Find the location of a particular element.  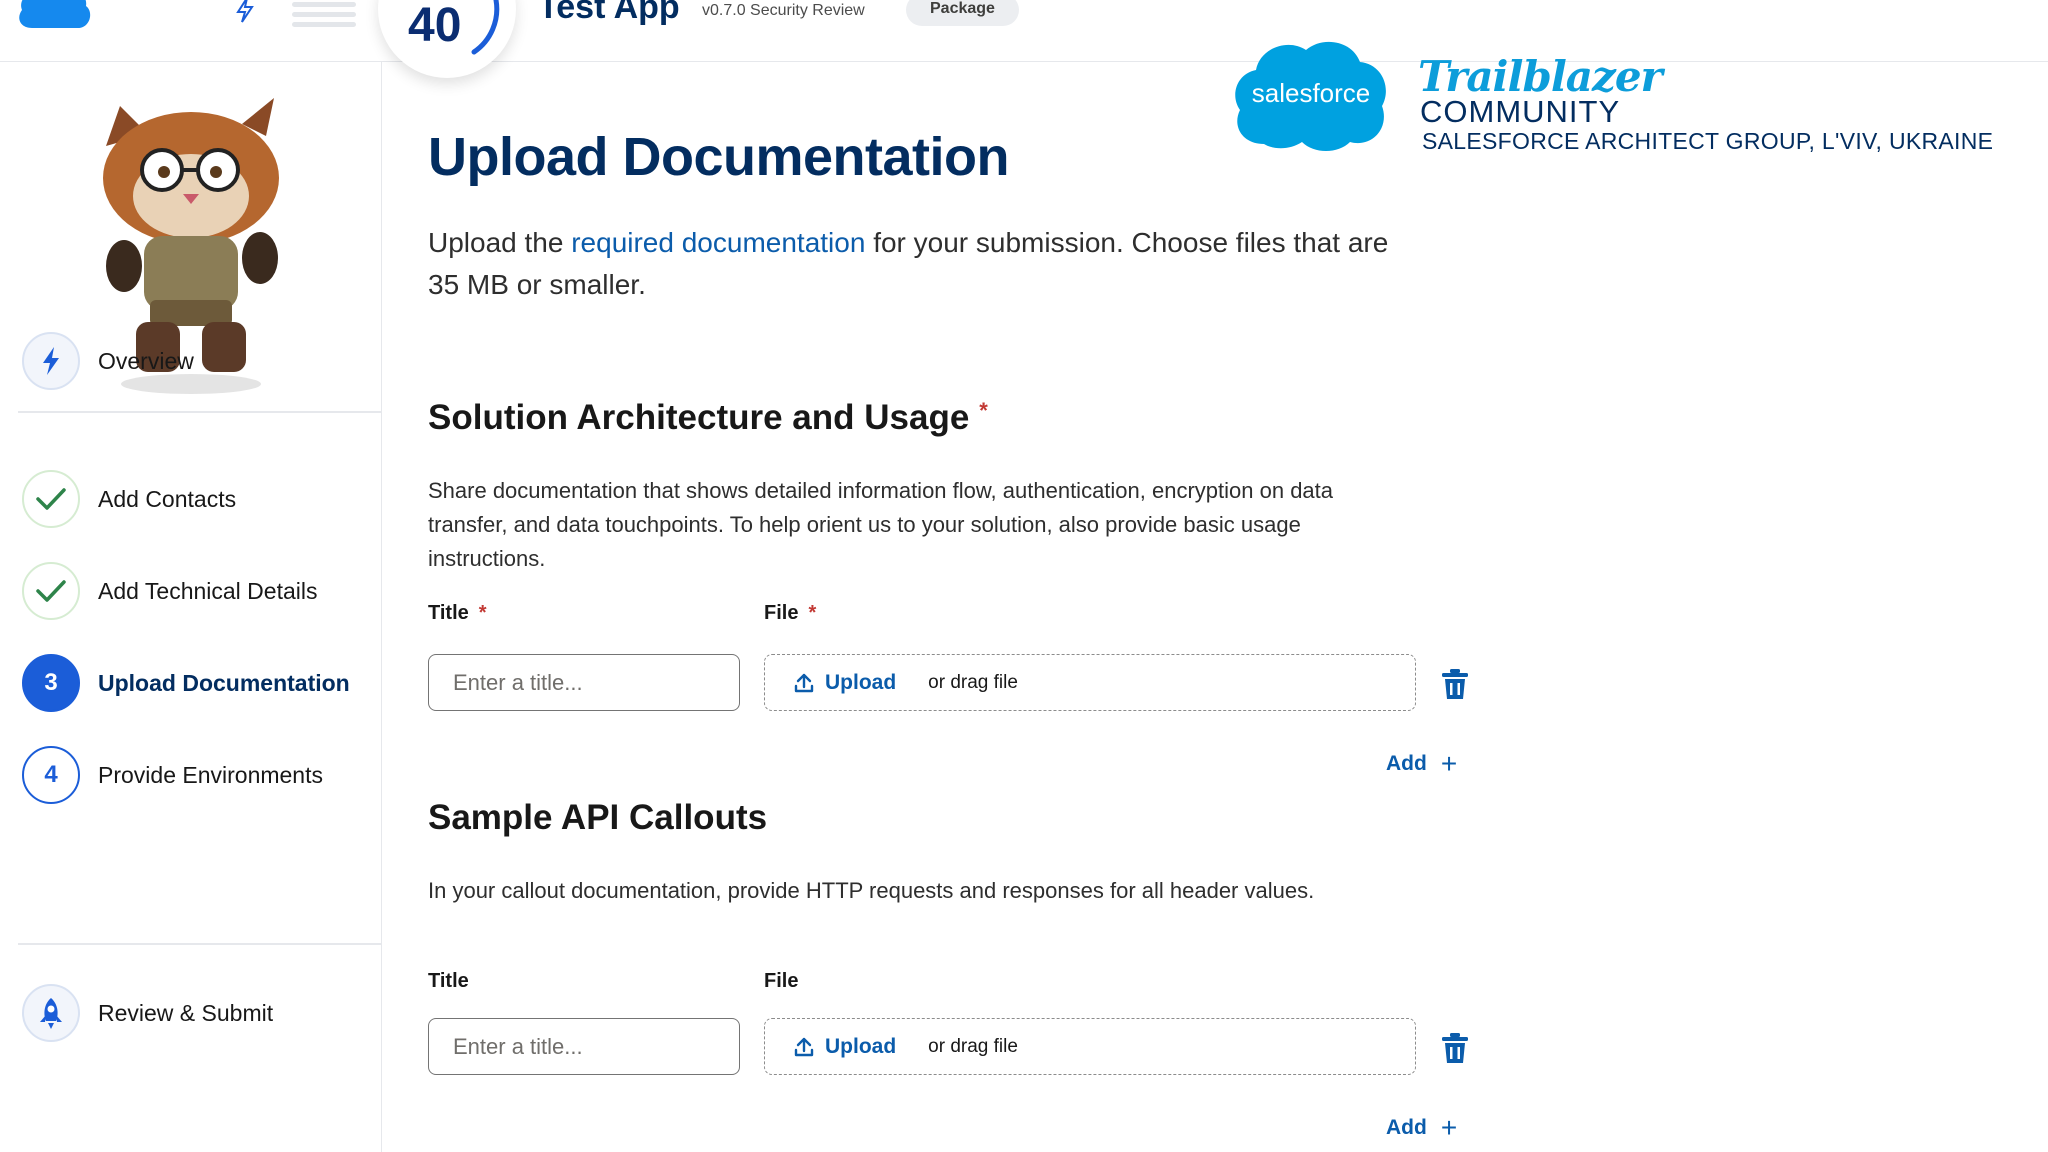

title-field-label: Title * is located at coordinates (457, 613).